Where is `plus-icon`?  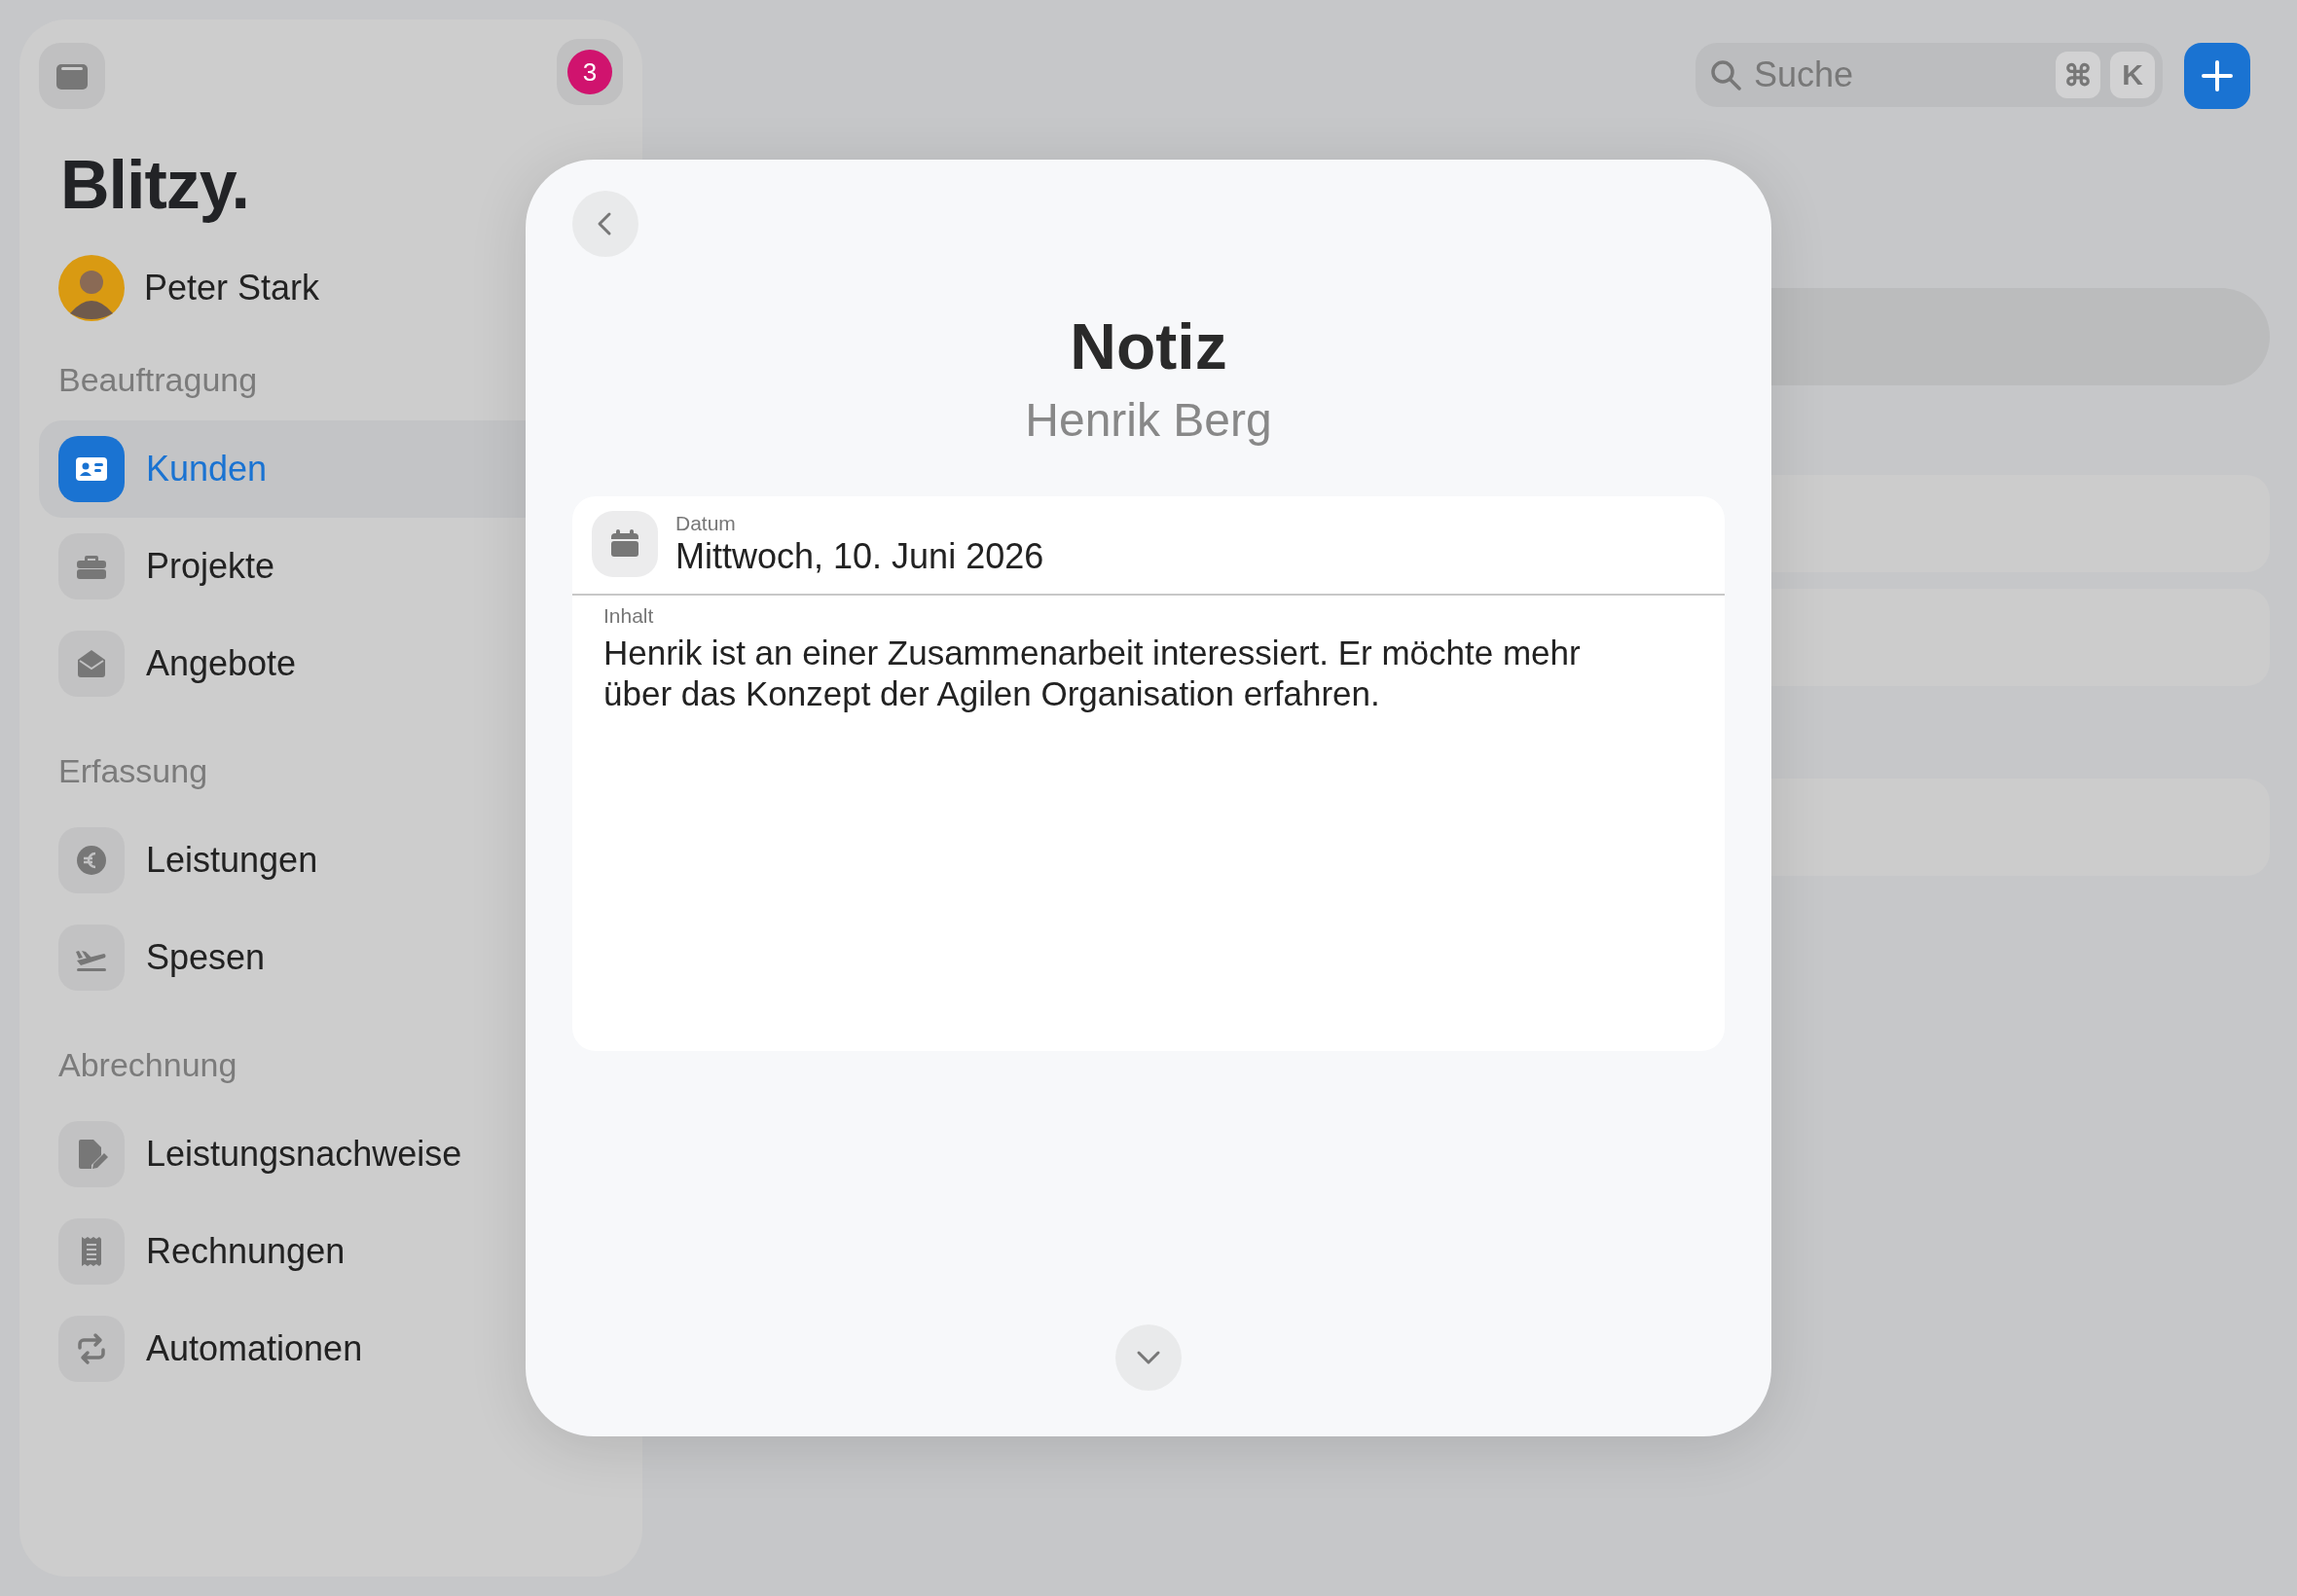
plus-icon is located at coordinates (2217, 75).